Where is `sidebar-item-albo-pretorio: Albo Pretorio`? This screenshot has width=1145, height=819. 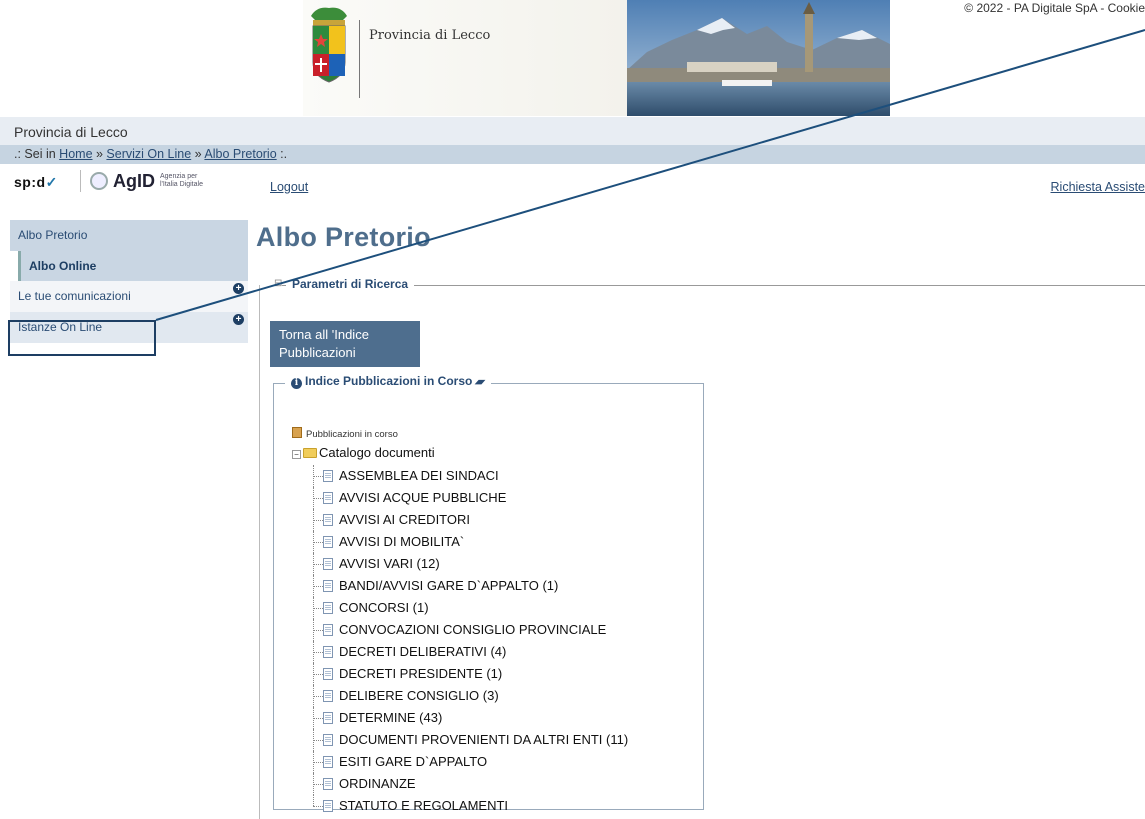
sidebar-item-albo-pretorio: Albo Pretorio is located at coordinates (129, 235).